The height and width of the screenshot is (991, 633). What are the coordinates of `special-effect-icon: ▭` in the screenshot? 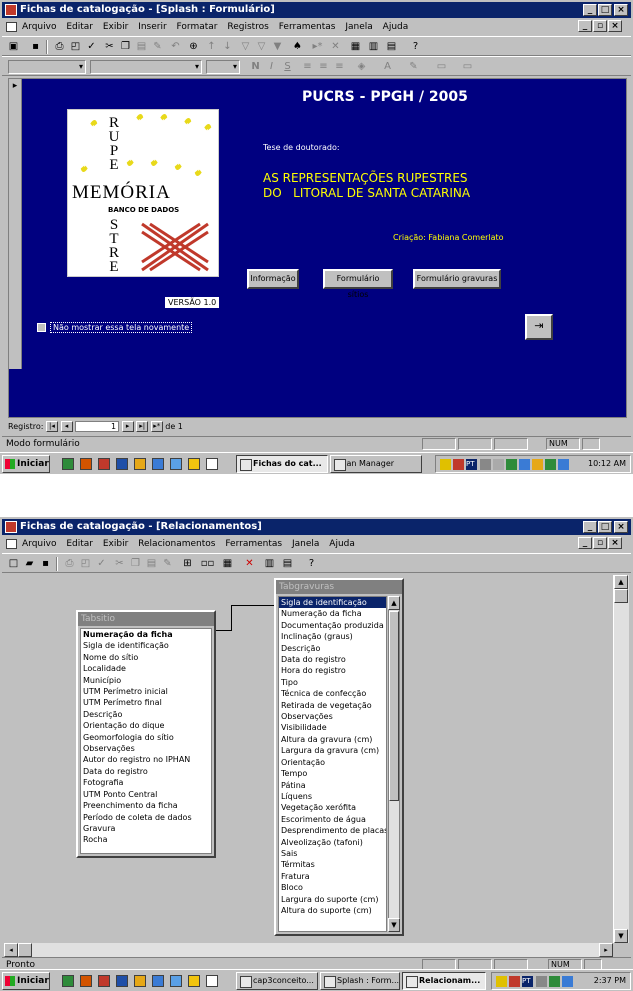 It's located at (467, 67).